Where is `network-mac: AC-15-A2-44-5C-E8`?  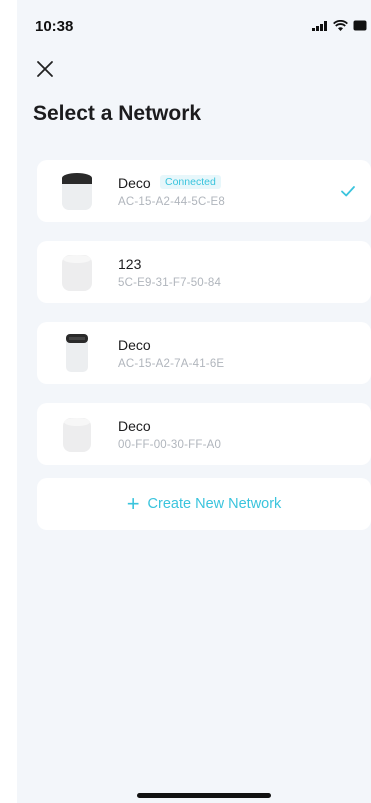 network-mac: AC-15-A2-44-5C-E8 is located at coordinates (171, 202).